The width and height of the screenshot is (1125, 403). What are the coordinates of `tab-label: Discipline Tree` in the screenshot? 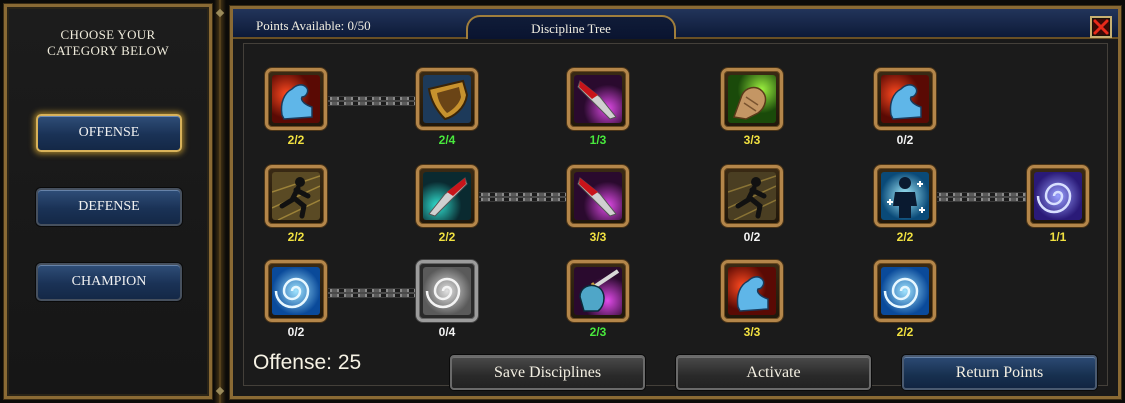 It's located at (571, 28).